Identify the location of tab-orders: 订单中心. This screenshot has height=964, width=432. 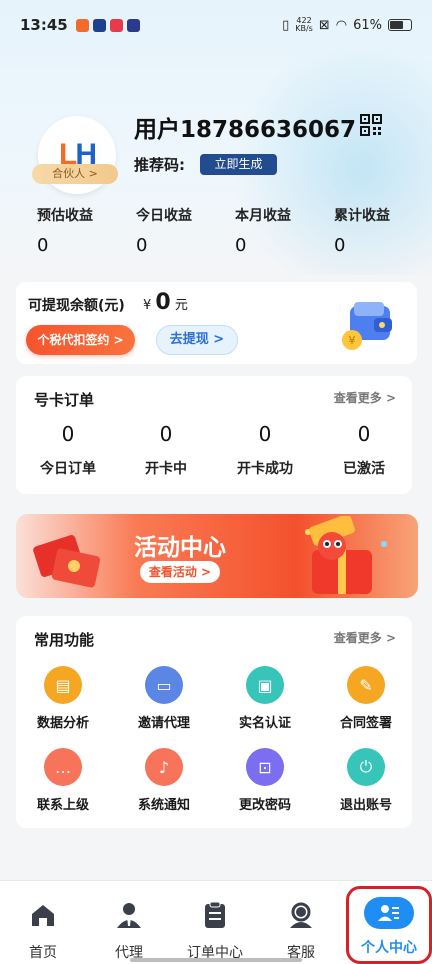
(215, 922).